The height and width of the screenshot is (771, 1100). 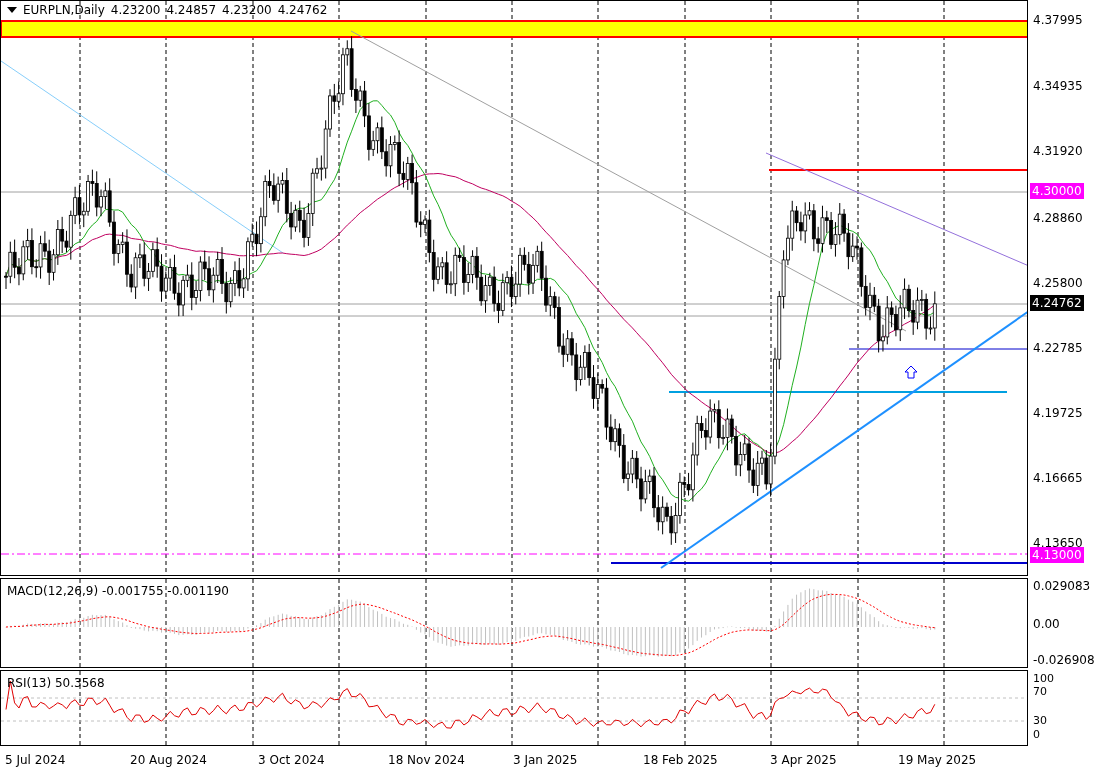 I want to click on date-label: 3 Apr 2025, so click(x=803, y=760).